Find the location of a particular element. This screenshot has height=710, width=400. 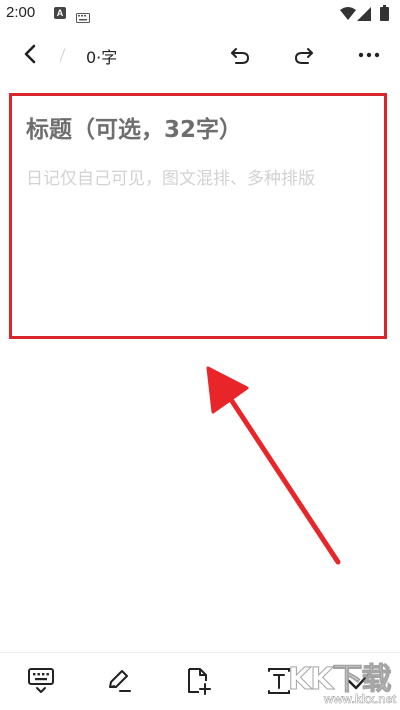

top-toolbar: 0·字 is located at coordinates (200, 55).